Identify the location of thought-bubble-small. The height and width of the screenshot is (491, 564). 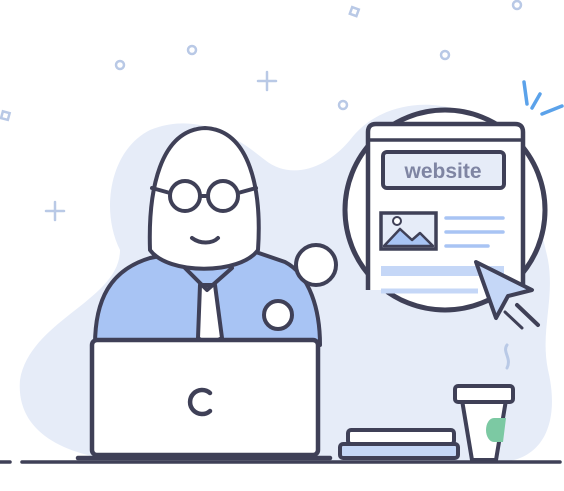
(278, 315).